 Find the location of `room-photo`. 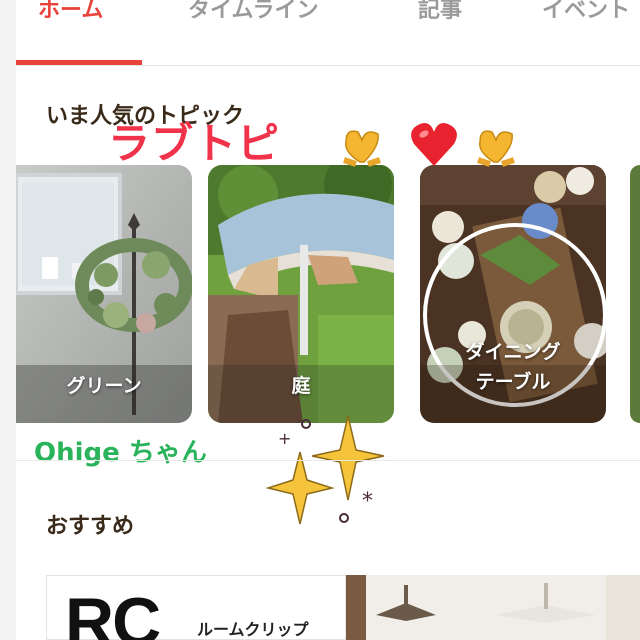

room-photo is located at coordinates (493, 607).